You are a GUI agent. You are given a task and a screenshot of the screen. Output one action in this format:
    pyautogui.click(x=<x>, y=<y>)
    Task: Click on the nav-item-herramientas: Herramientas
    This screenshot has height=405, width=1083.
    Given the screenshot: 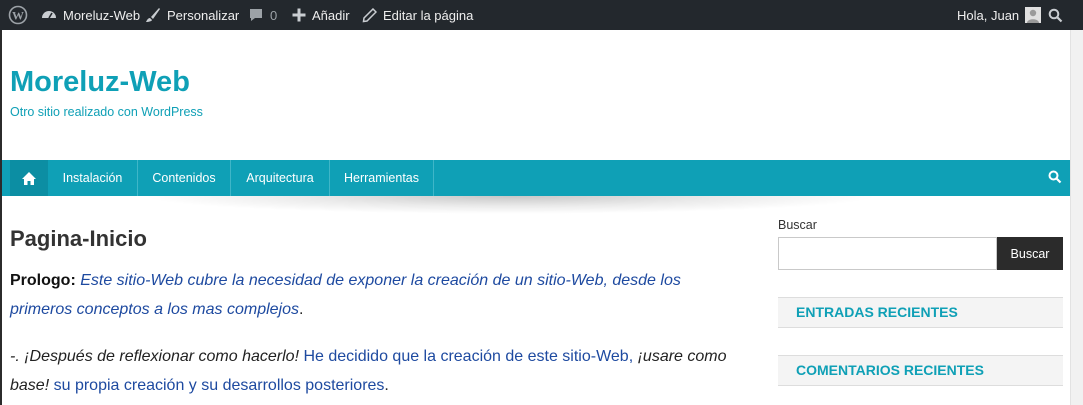 What is the action you would take?
    pyautogui.click(x=382, y=178)
    